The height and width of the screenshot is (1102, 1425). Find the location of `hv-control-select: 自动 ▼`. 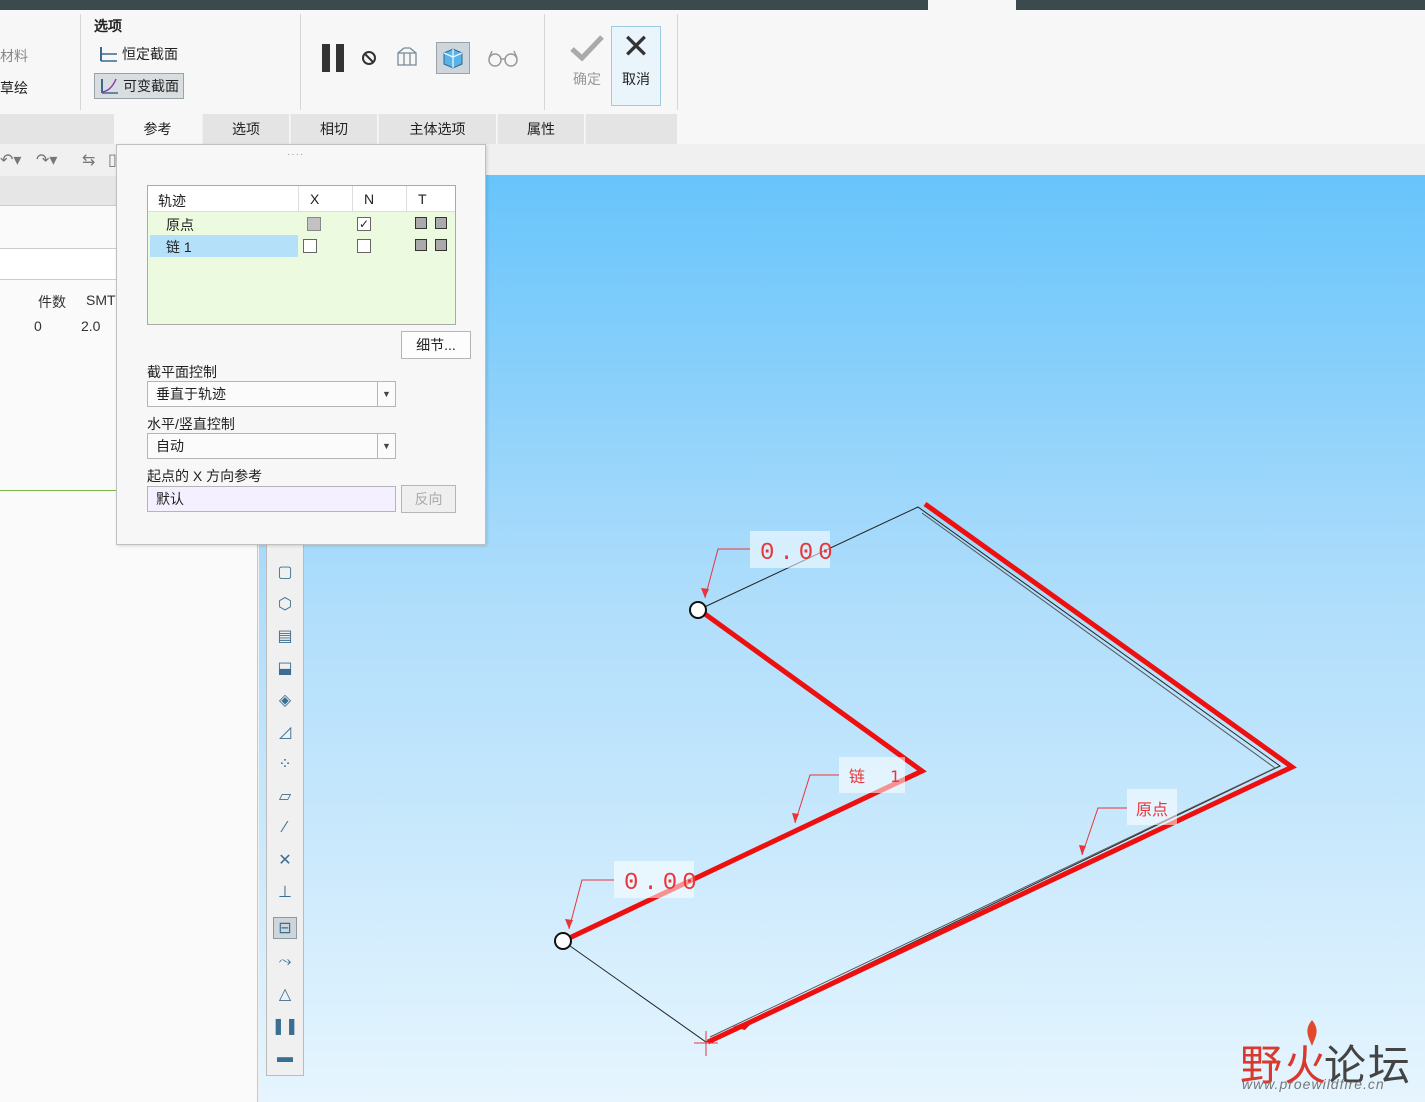

hv-control-select: 自动 ▼ is located at coordinates (271, 446).